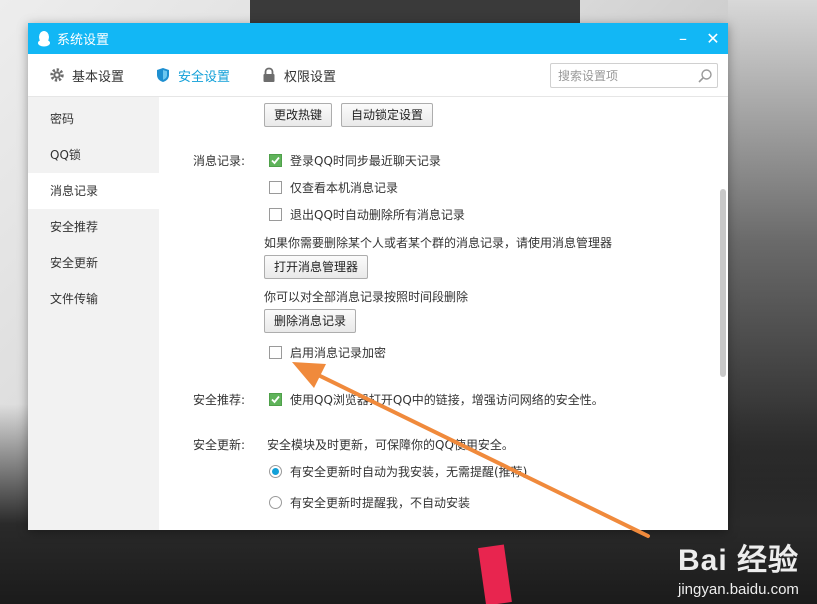  I want to click on sidebar-item-file-transfer: 文件传输, so click(93, 299).